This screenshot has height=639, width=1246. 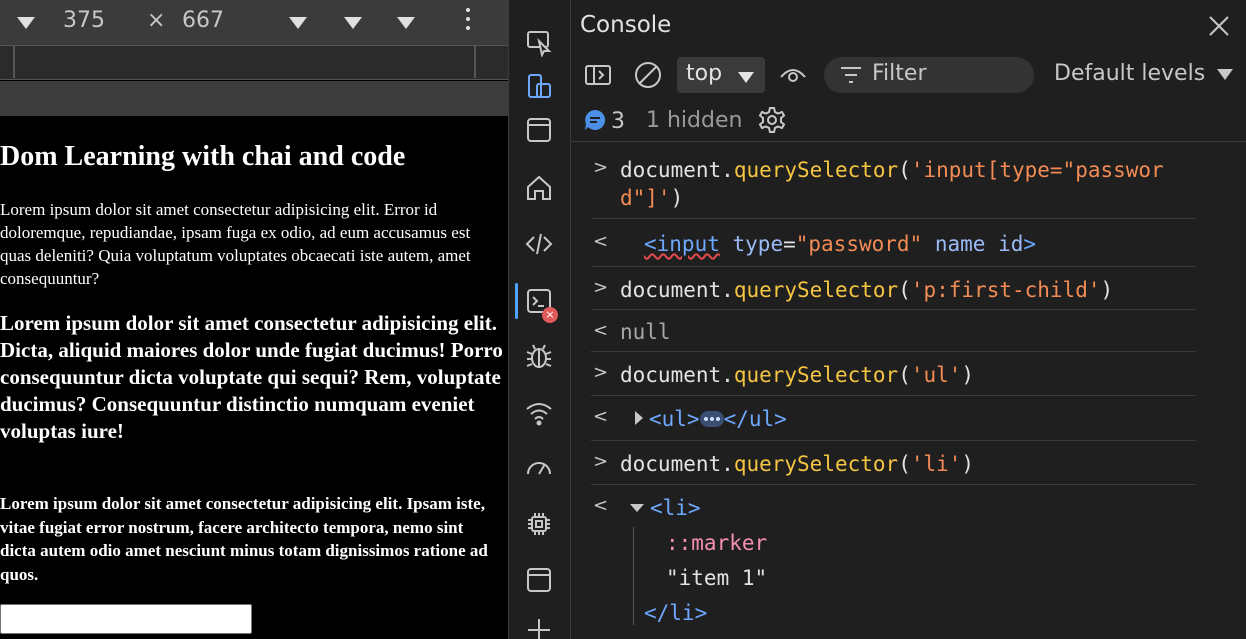 I want to click on command-text: document.querySelector('p:first-child'), so click(x=867, y=290).